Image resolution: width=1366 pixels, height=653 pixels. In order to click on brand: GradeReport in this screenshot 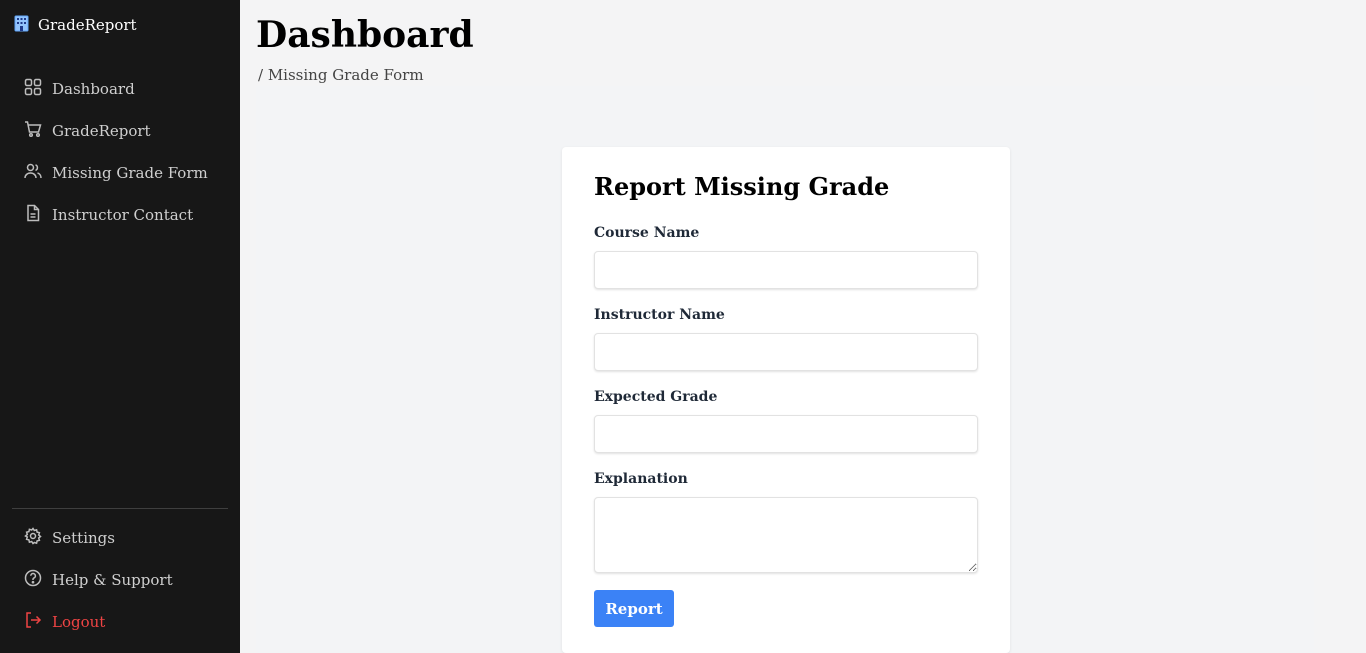, I will do `click(75, 25)`.